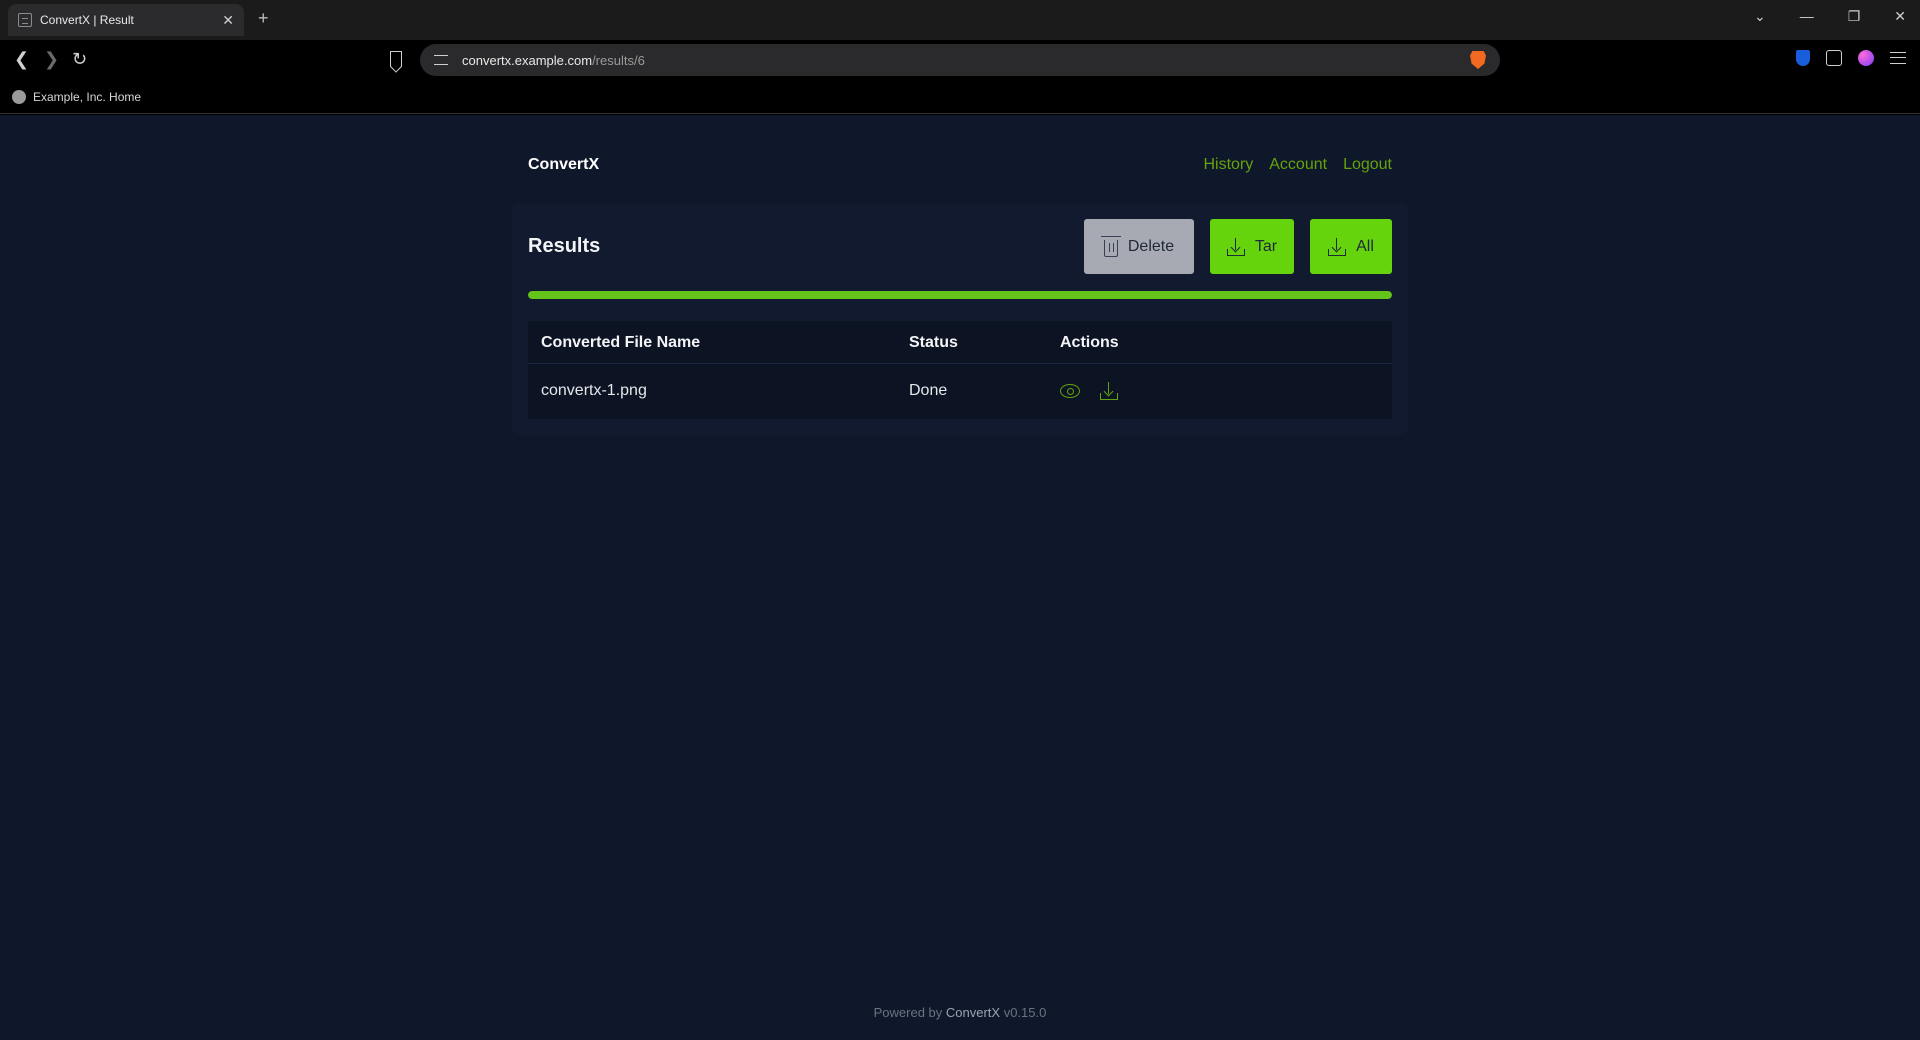  I want to click on file-name-cell: convertx-1.png, so click(594, 390).